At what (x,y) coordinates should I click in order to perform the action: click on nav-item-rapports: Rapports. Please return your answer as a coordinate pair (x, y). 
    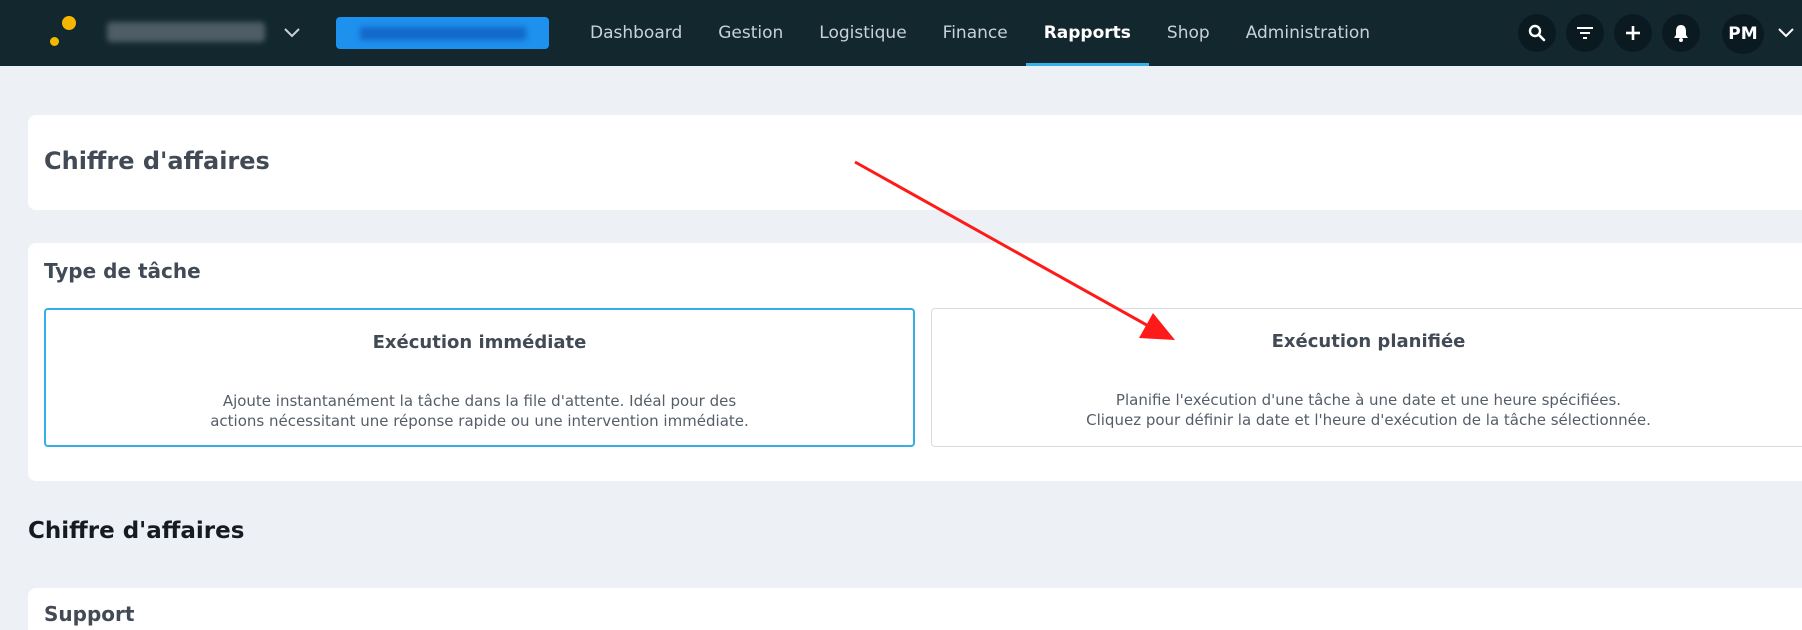
    Looking at the image, I should click on (1087, 33).